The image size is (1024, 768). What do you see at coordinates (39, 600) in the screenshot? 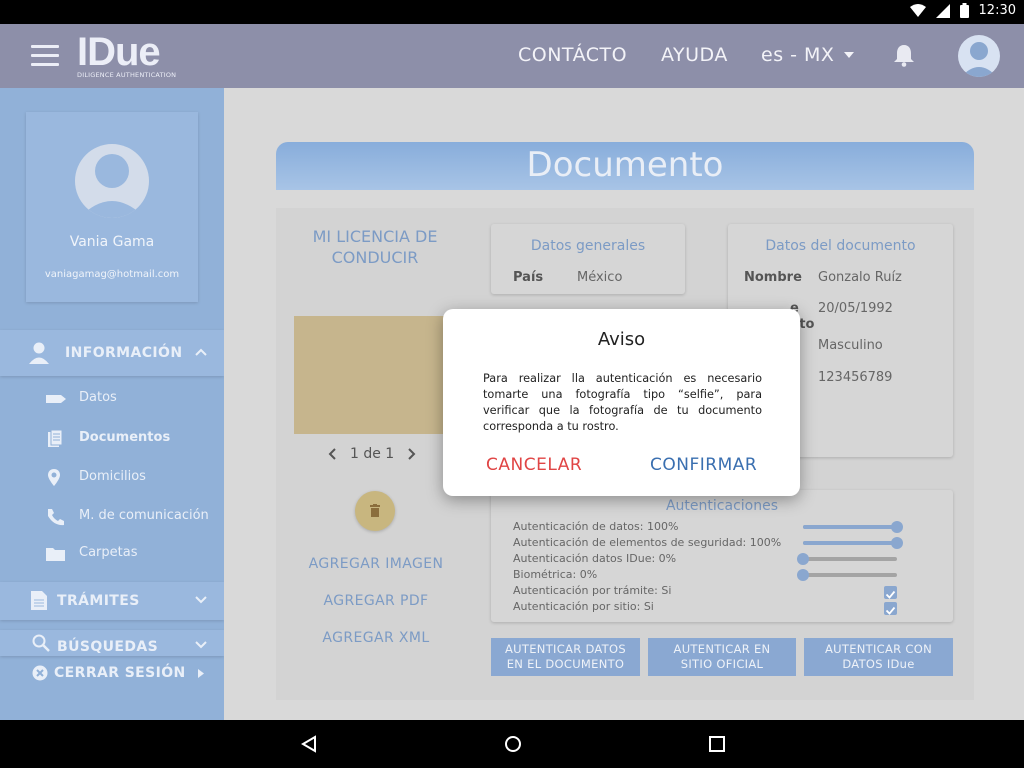
I see `document-icon` at bounding box center [39, 600].